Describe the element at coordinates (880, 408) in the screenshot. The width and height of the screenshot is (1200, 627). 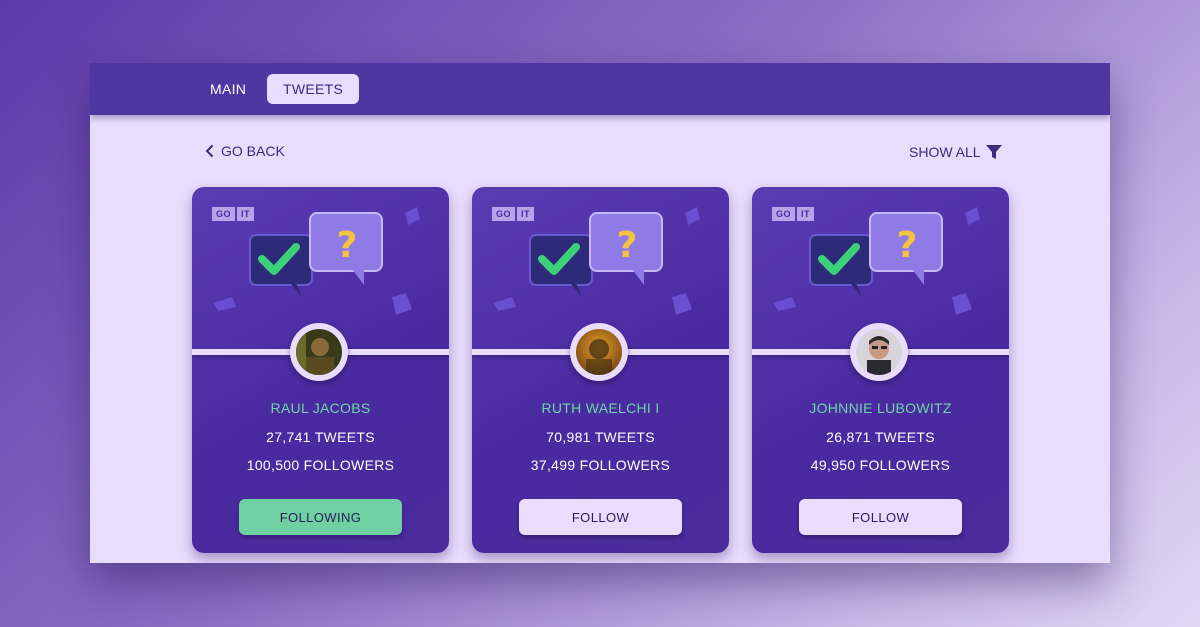
I see `user-name: JOHNNIE LUBOWITZ` at that location.